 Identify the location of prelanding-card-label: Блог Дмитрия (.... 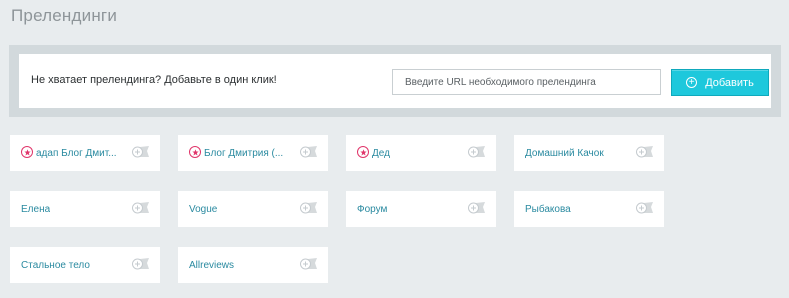
(243, 153).